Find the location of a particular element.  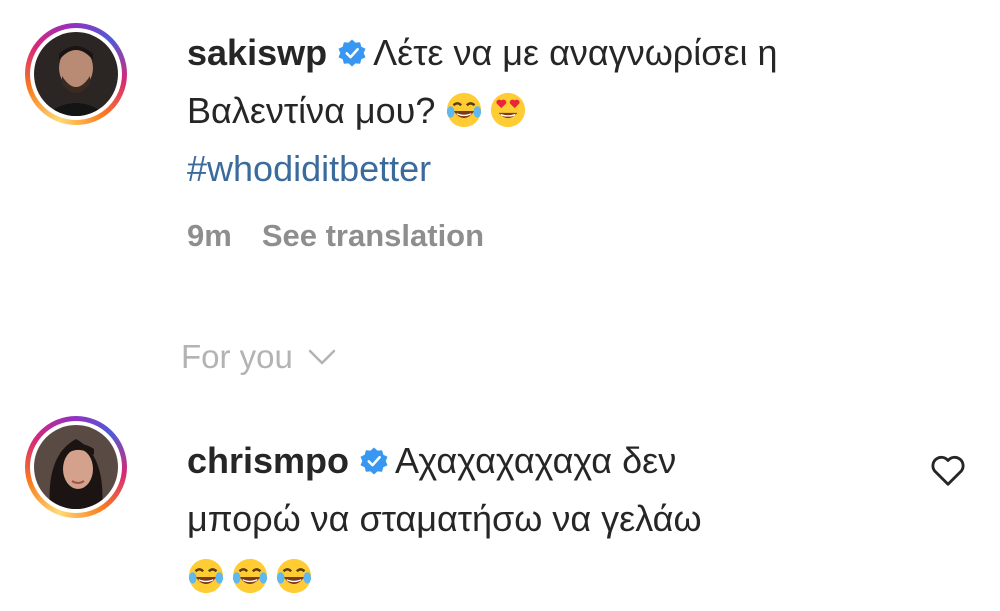

comment-text-line1: Λέτε να με αναγνωρίσει η is located at coordinates (575, 52).